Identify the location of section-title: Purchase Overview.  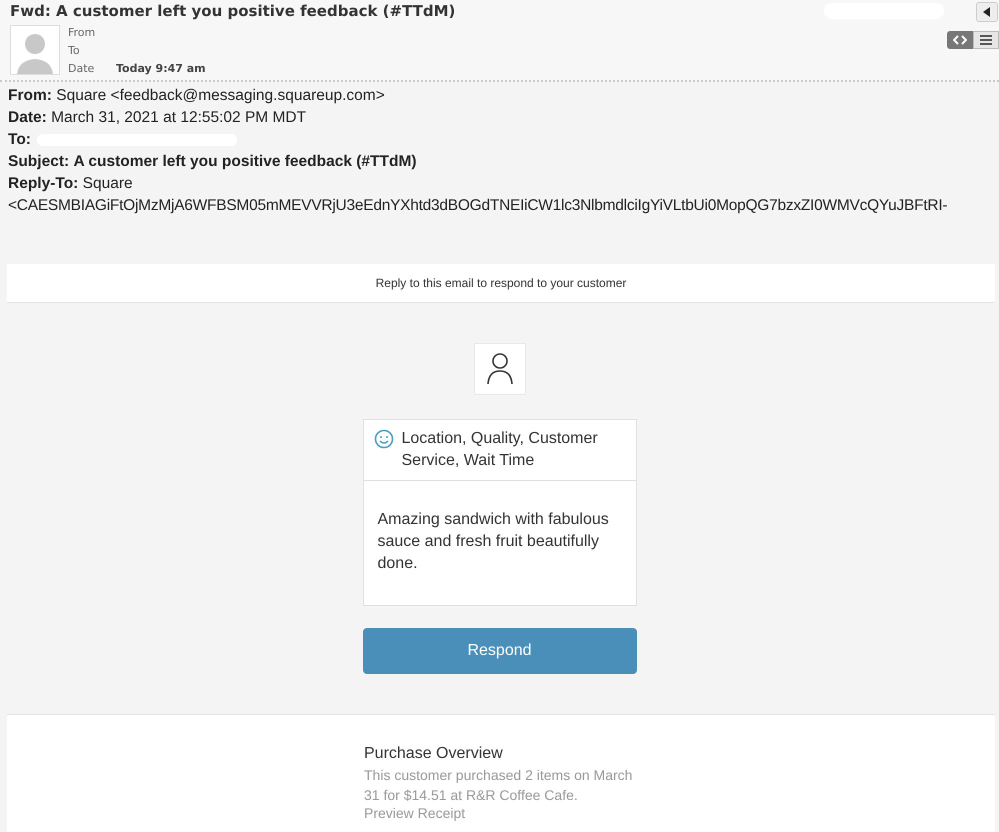
(434, 754).